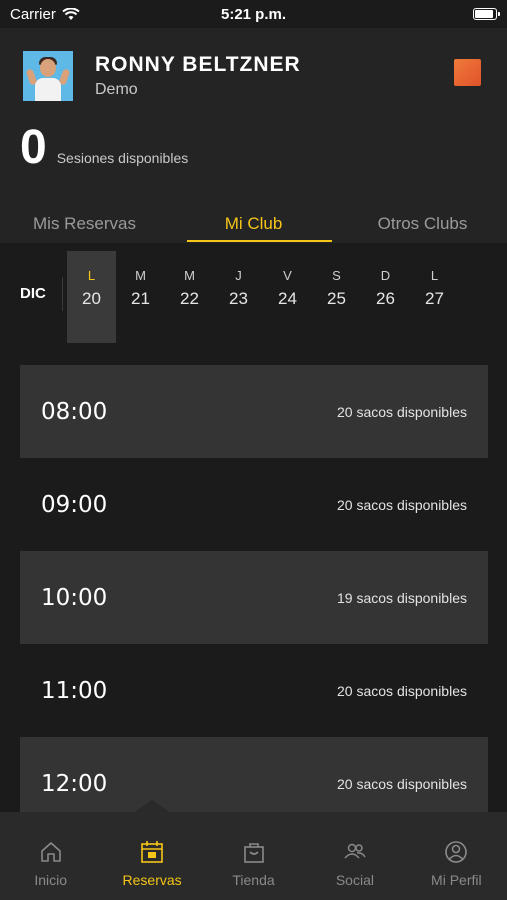  I want to click on nav-label: Reservas, so click(152, 880).